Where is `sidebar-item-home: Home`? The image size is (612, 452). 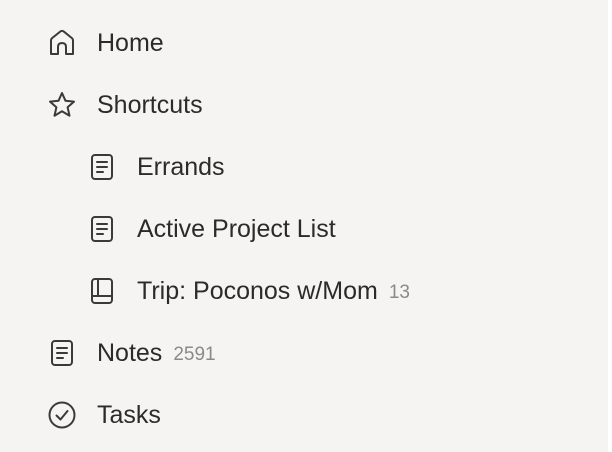 sidebar-item-home: Home is located at coordinates (82, 43).